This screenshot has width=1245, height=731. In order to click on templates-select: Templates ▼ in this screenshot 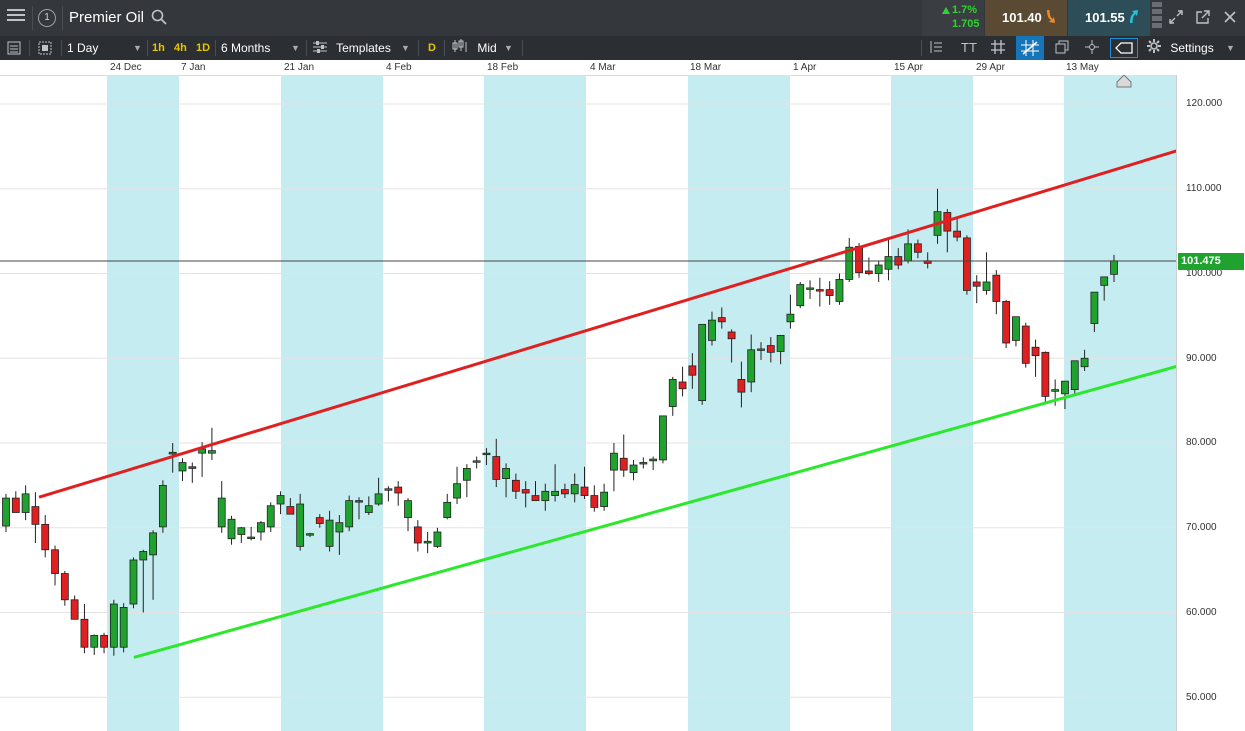, I will do `click(363, 48)`.